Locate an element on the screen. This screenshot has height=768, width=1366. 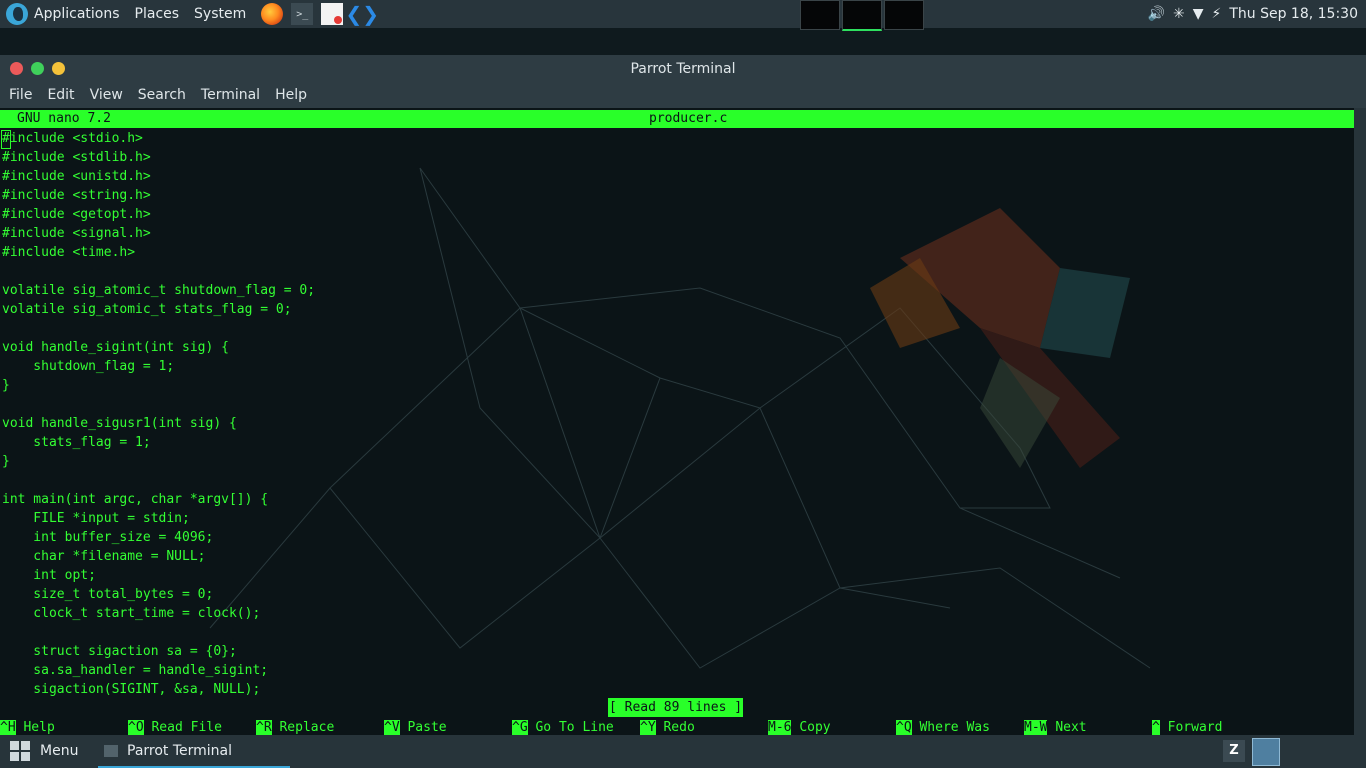
shortcut-key: ^Q is located at coordinates (904, 727).